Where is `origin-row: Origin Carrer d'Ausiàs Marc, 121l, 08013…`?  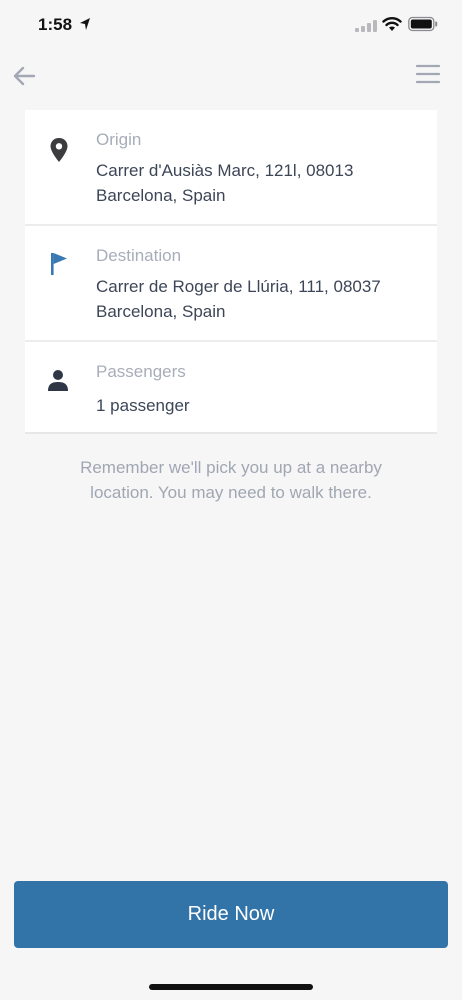 origin-row: Origin Carrer d'Ausiàs Marc, 121l, 08013… is located at coordinates (231, 168).